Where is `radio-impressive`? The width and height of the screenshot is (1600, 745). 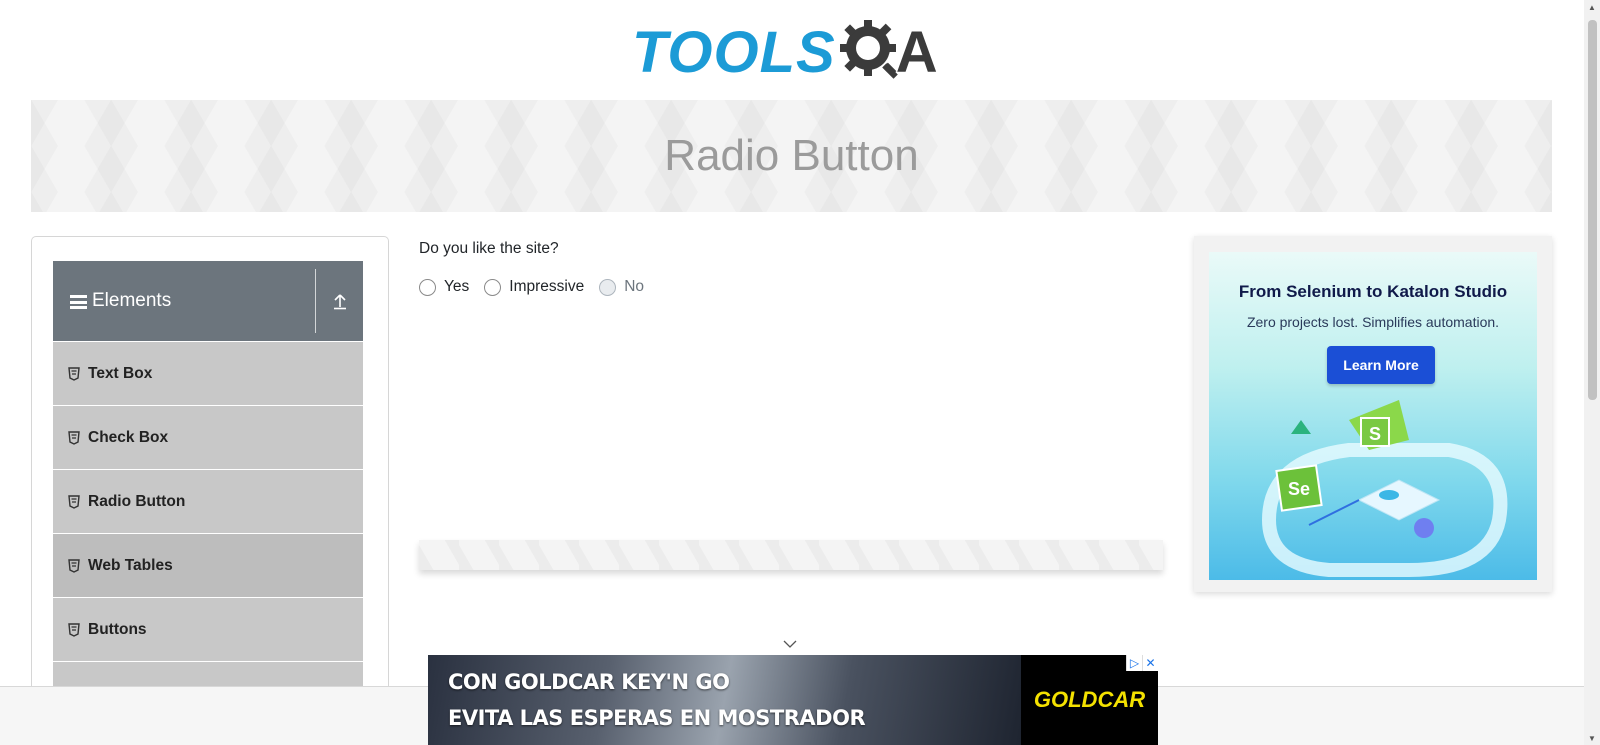
radio-impressive is located at coordinates (493, 287).